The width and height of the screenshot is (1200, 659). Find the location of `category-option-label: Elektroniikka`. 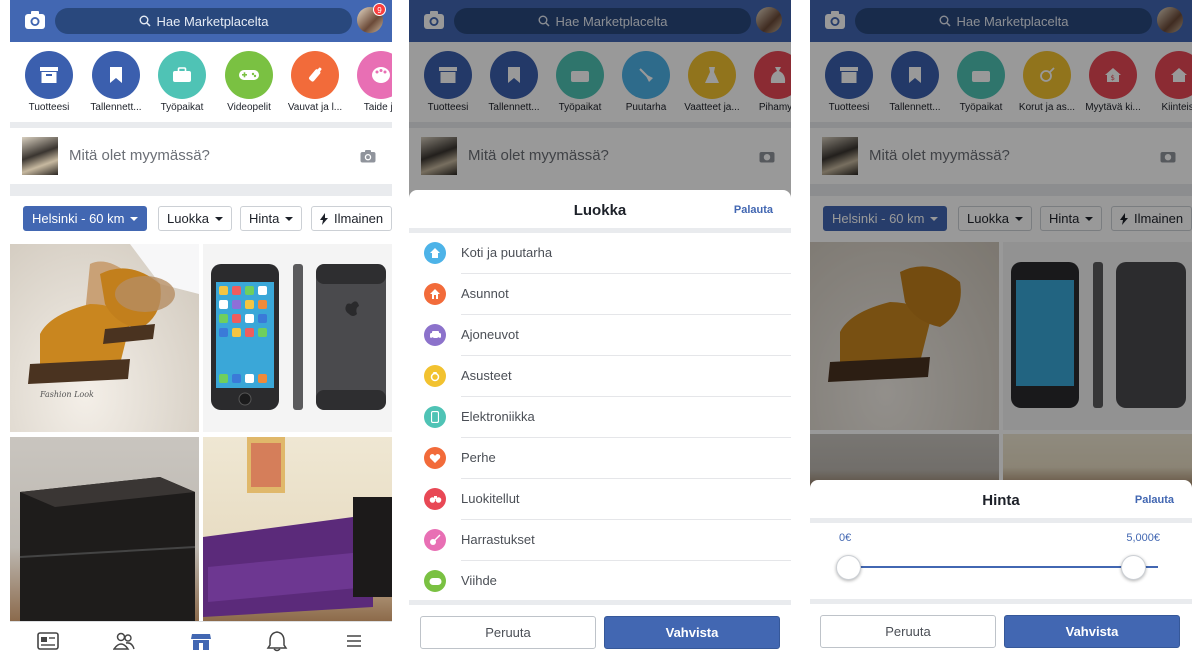

category-option-label: Elektroniikka is located at coordinates (498, 416).